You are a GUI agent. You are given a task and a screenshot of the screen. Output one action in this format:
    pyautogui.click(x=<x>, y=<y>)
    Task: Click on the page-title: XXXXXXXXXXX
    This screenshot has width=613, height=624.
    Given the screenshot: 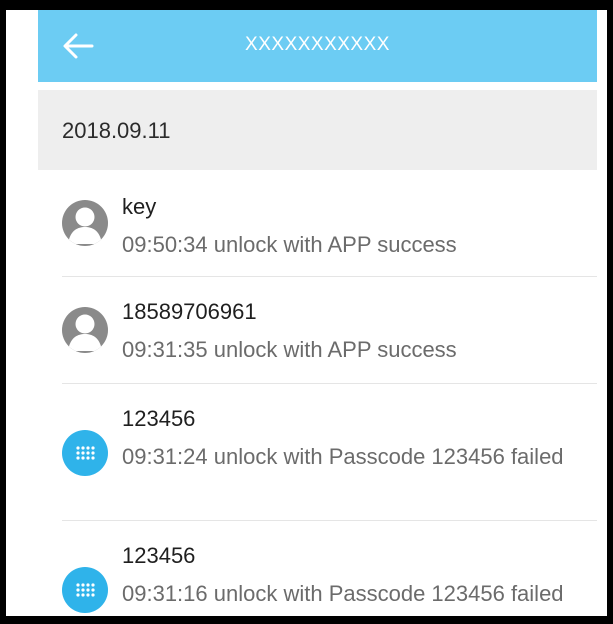 What is the action you would take?
    pyautogui.click(x=317, y=44)
    